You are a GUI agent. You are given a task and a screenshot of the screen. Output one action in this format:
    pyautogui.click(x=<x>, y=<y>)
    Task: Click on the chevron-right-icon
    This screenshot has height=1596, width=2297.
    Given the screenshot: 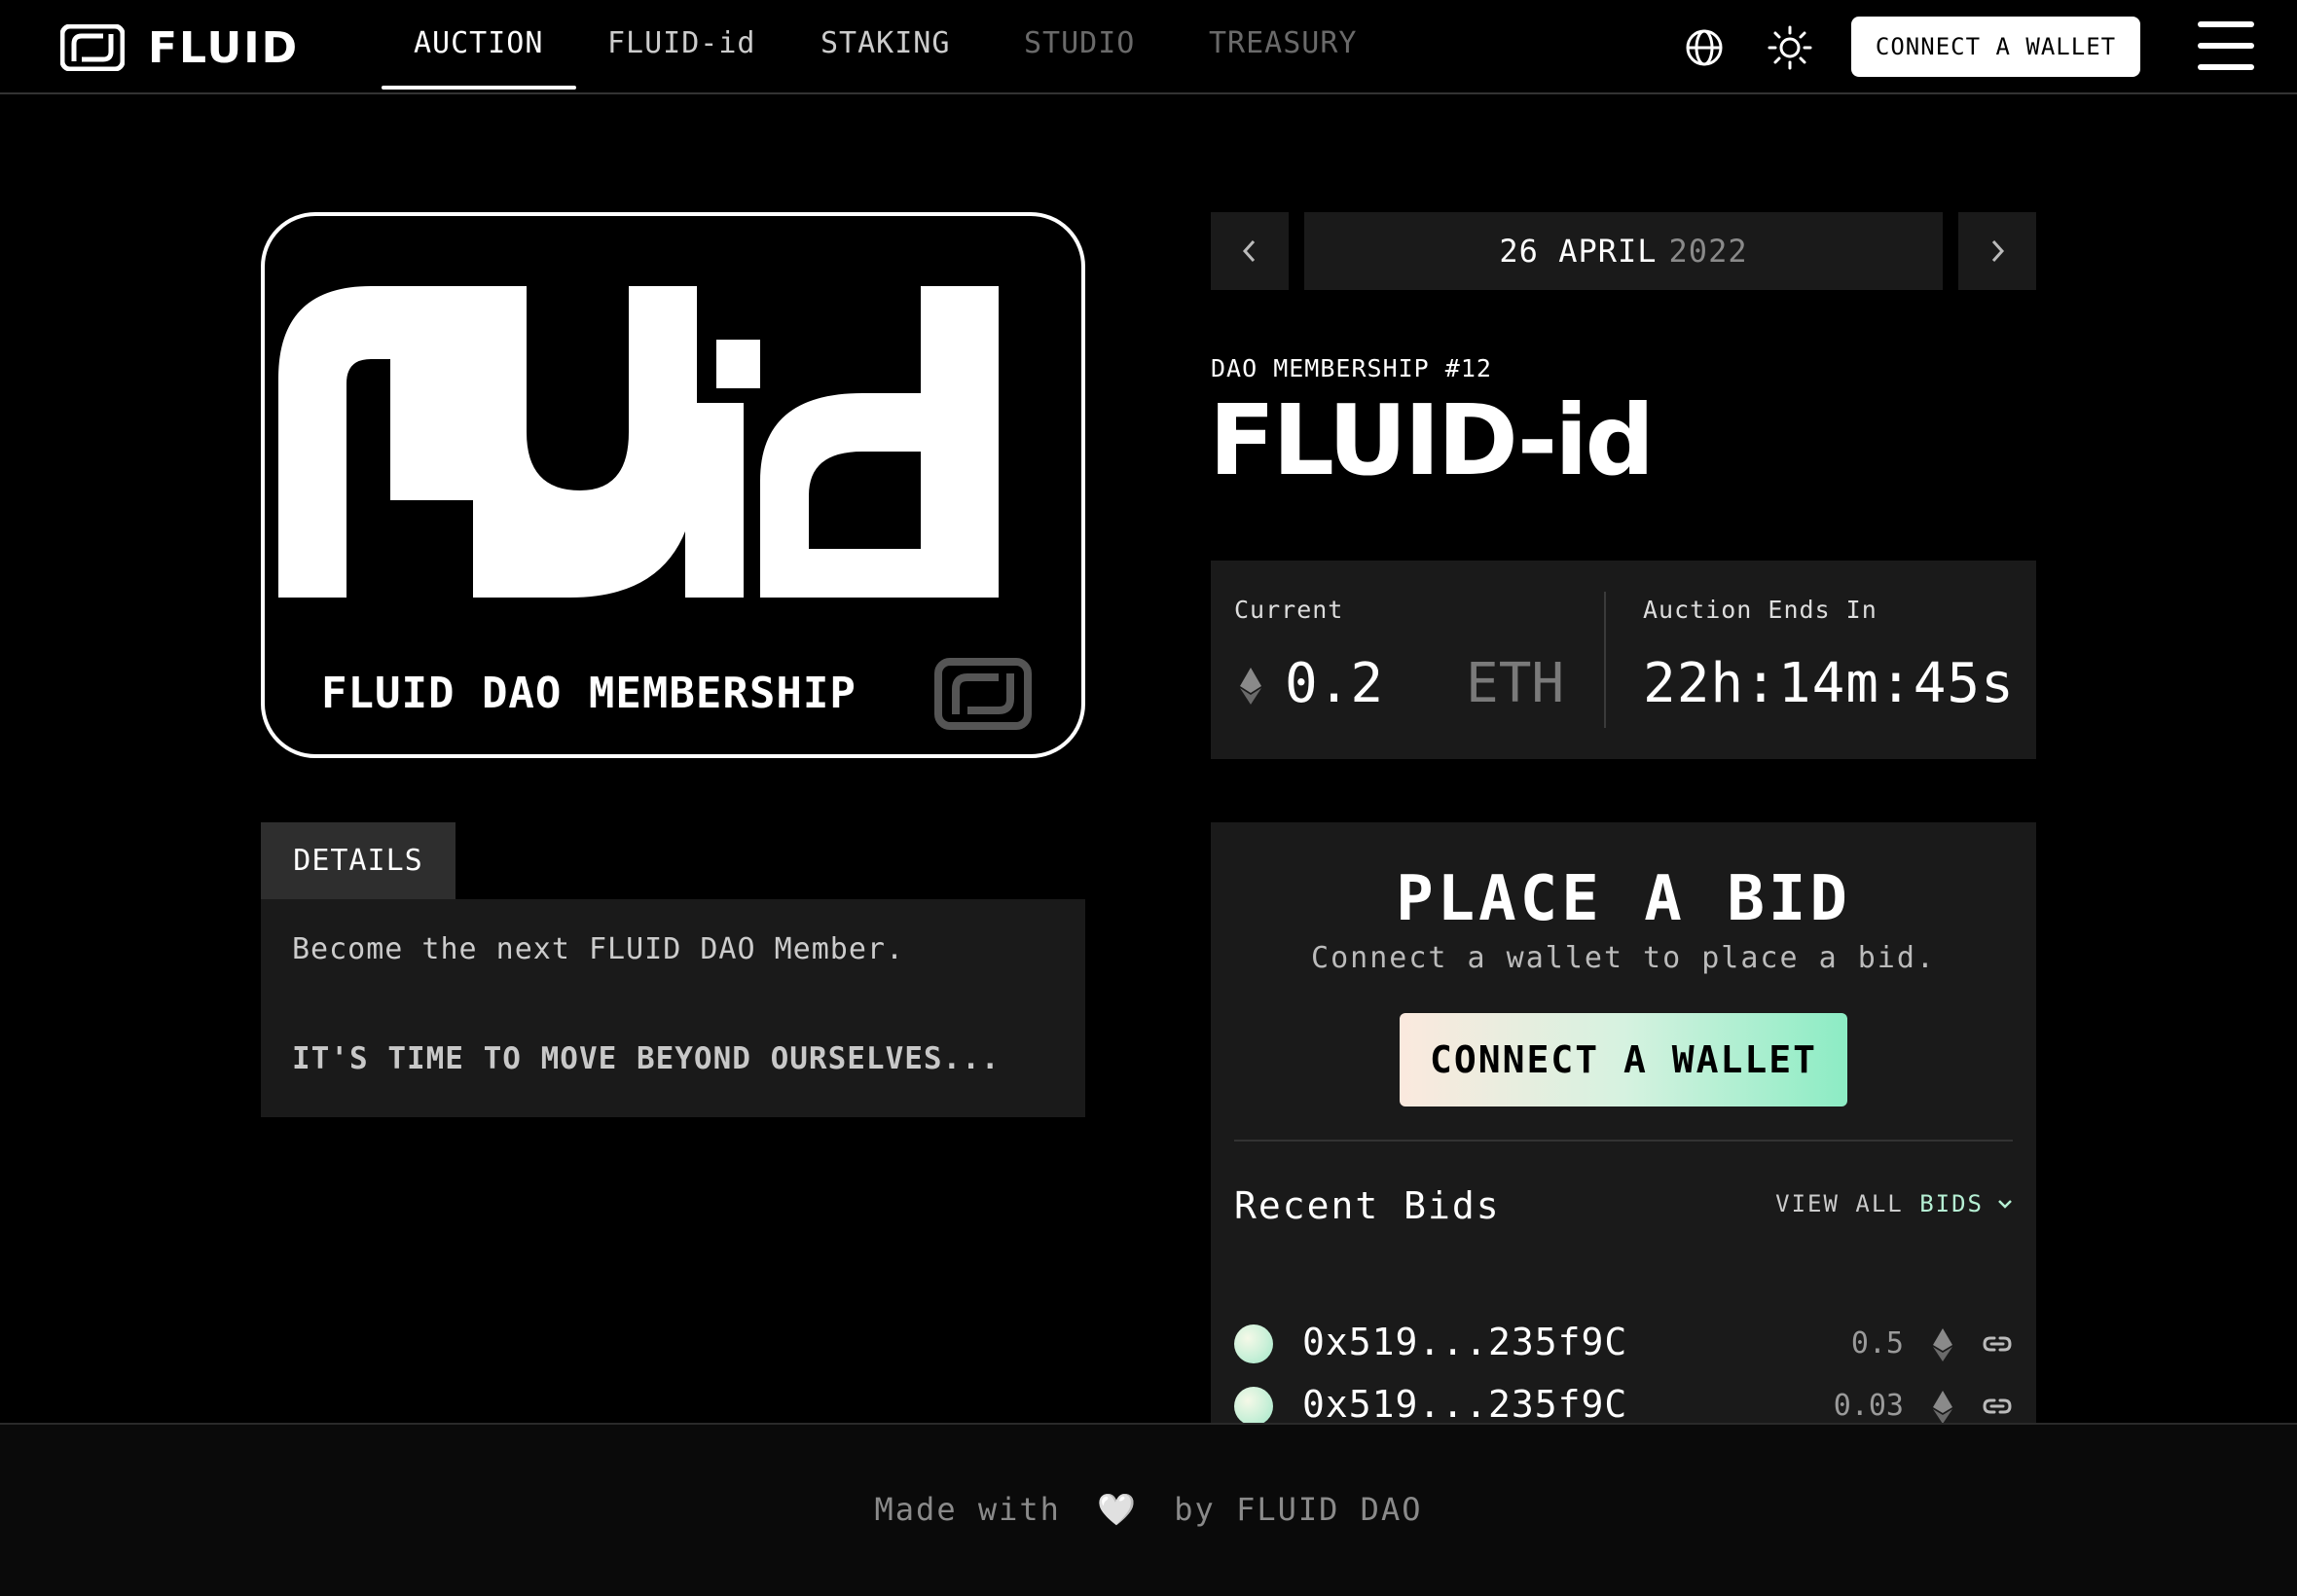 What is the action you would take?
    pyautogui.click(x=1998, y=251)
    